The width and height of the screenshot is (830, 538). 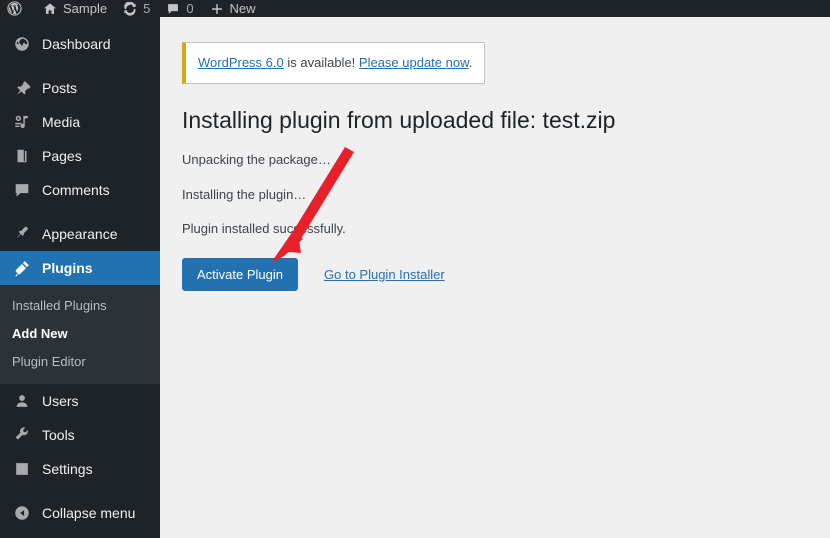 I want to click on adminbar-site-name-label: Sample, so click(x=85, y=8).